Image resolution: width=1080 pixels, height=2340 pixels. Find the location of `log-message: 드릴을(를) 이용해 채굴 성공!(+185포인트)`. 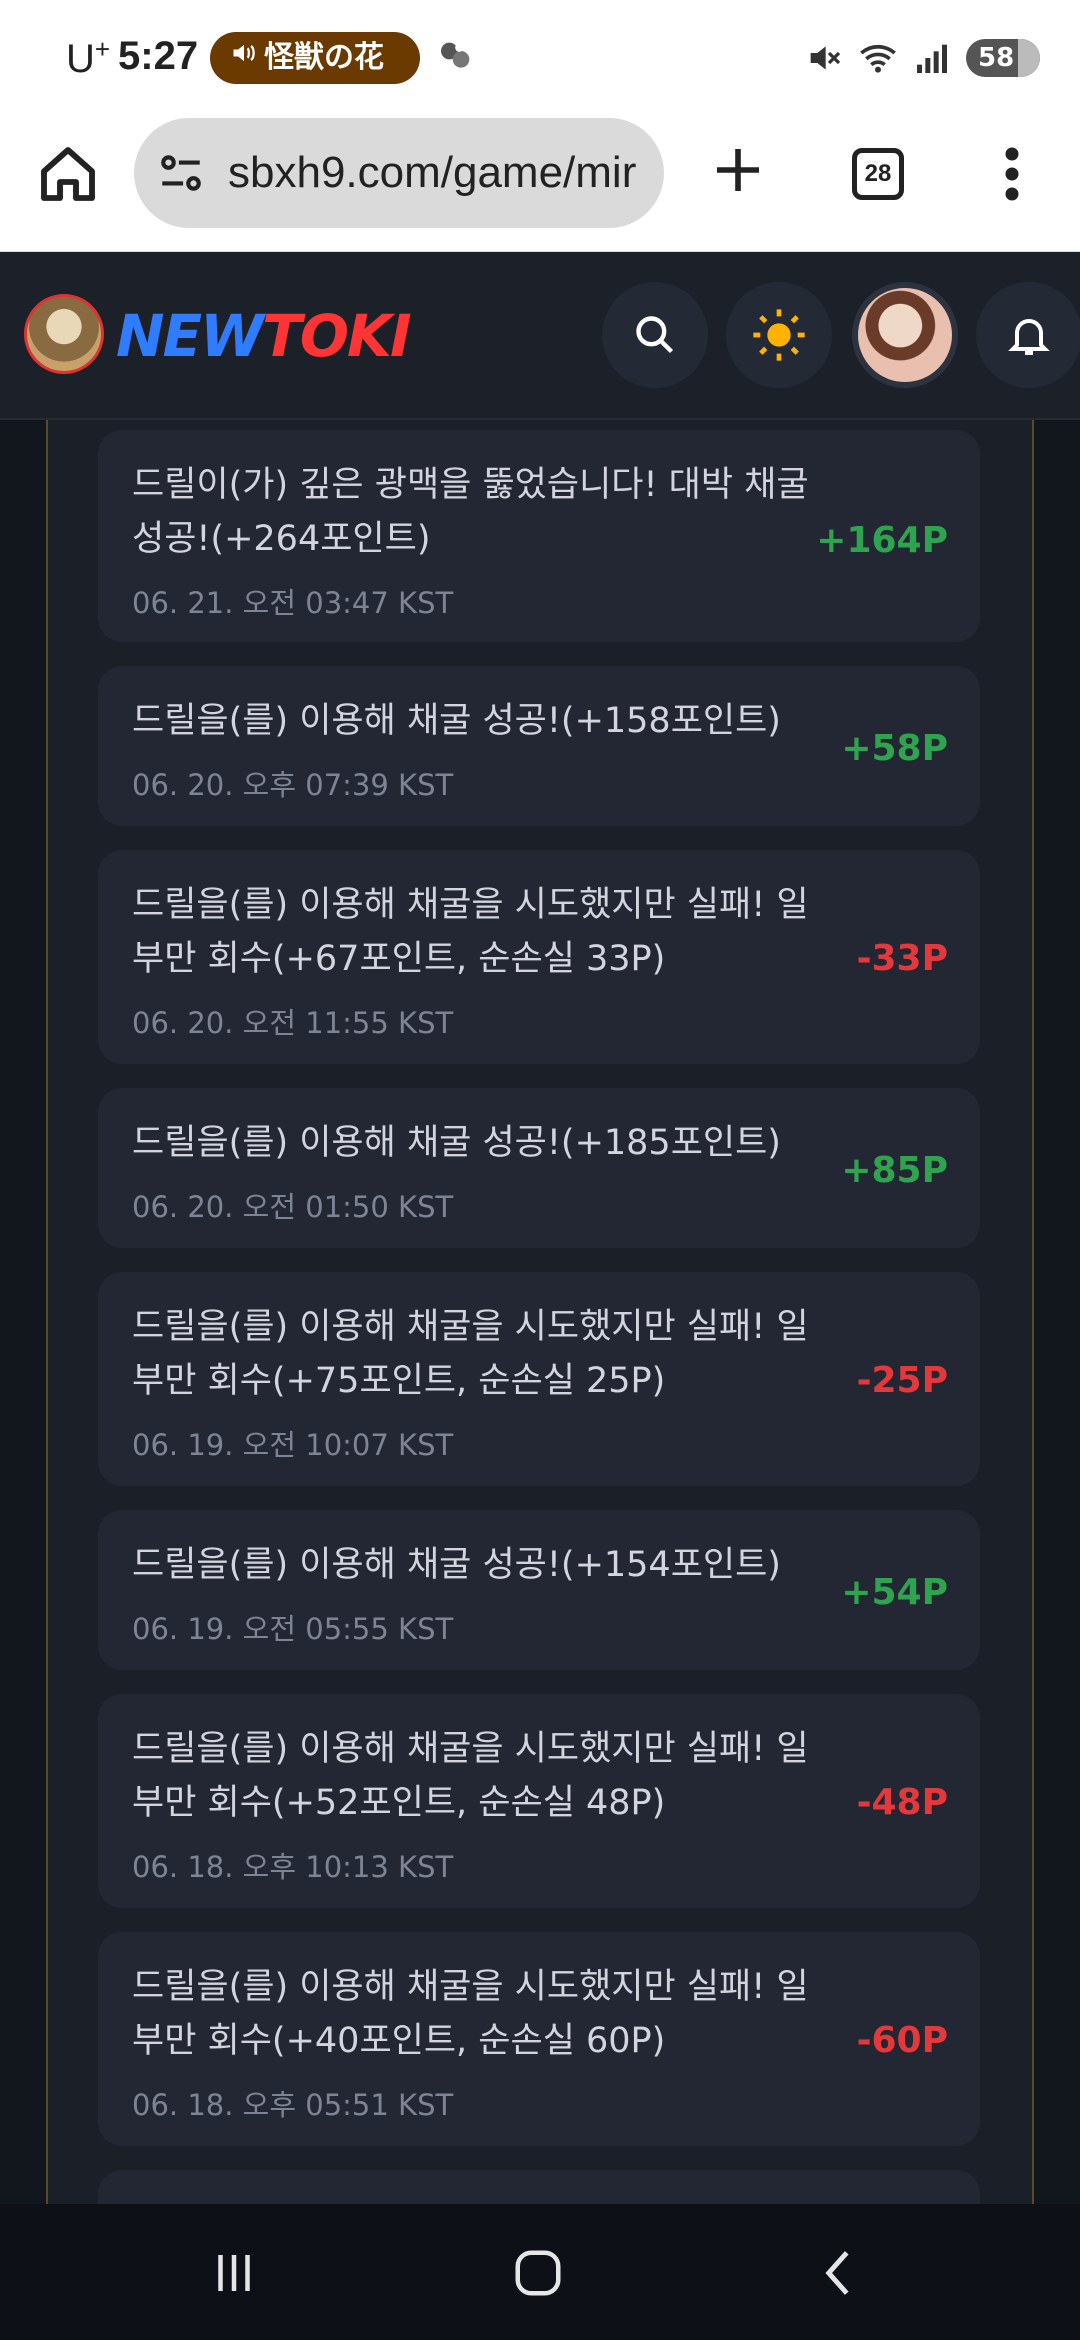

log-message: 드릴을(를) 이용해 채굴 성공!(+185포인트) is located at coordinates (456, 1143).